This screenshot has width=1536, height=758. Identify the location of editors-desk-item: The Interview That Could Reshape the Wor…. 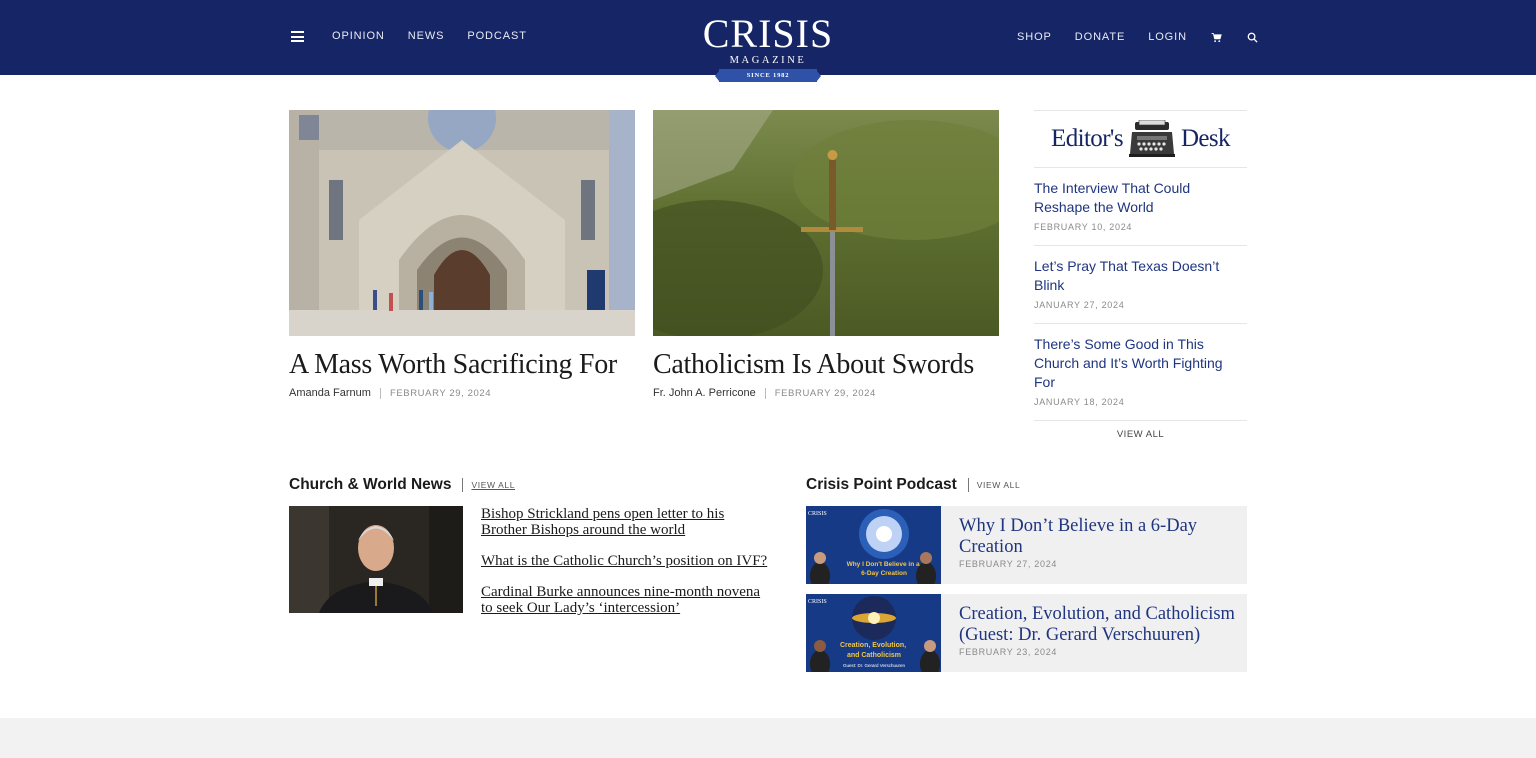
(1140, 207).